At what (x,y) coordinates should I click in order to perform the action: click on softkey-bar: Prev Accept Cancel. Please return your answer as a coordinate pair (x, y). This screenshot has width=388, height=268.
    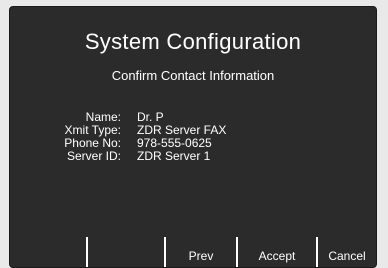
    Looking at the image, I should click on (193, 252).